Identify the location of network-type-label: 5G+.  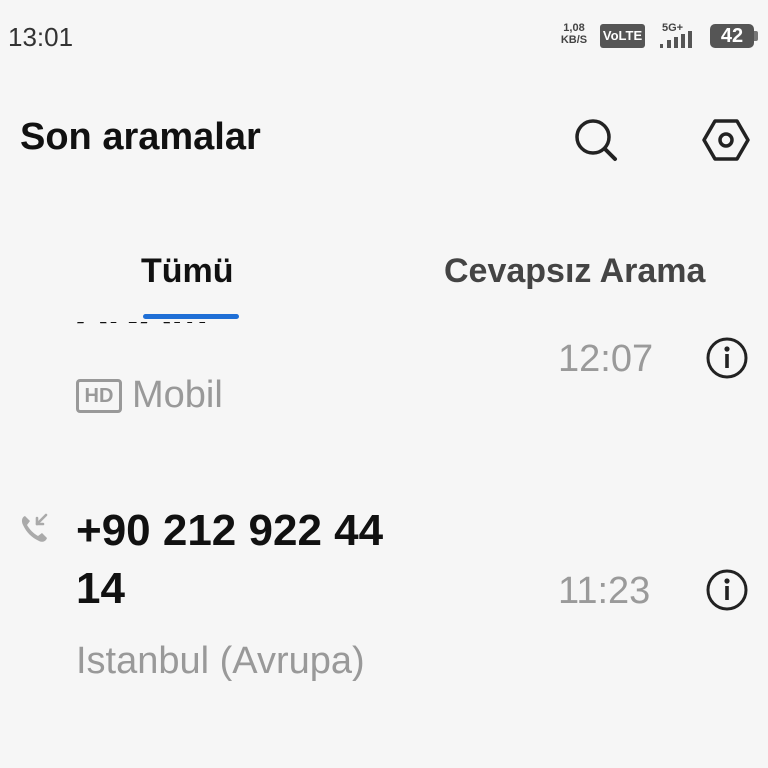
(673, 28).